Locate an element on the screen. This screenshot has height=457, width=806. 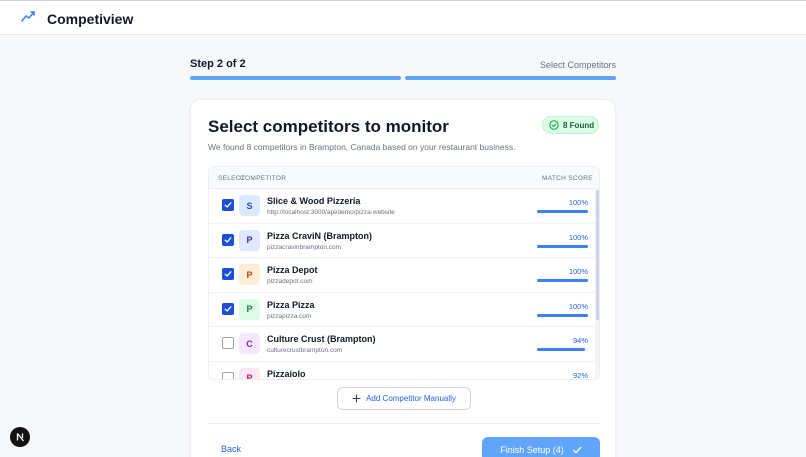
table-row: P Pizza Pizza pizzapizza.com 100% is located at coordinates (402, 310).